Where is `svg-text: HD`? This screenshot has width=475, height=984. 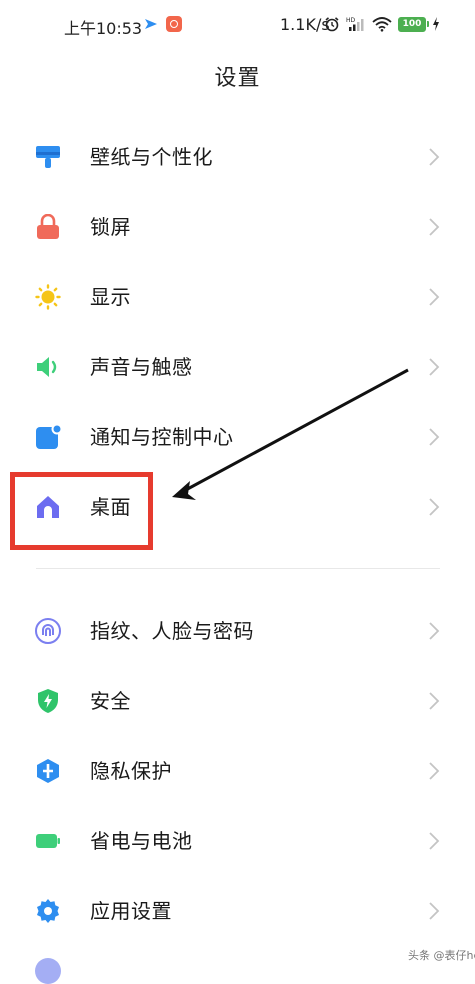 svg-text: HD is located at coordinates (351, 20).